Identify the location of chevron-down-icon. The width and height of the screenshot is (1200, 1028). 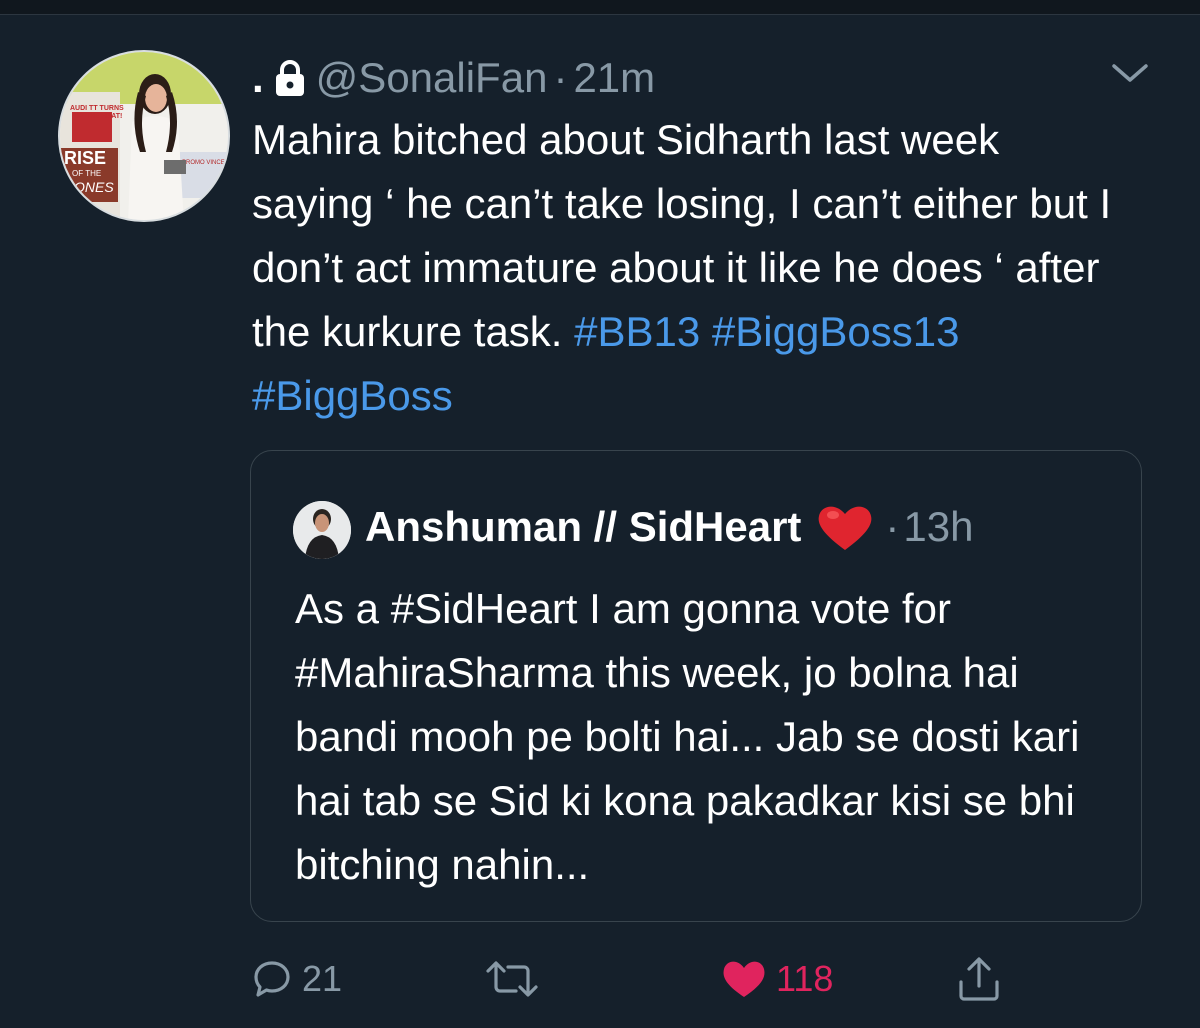
(1130, 73).